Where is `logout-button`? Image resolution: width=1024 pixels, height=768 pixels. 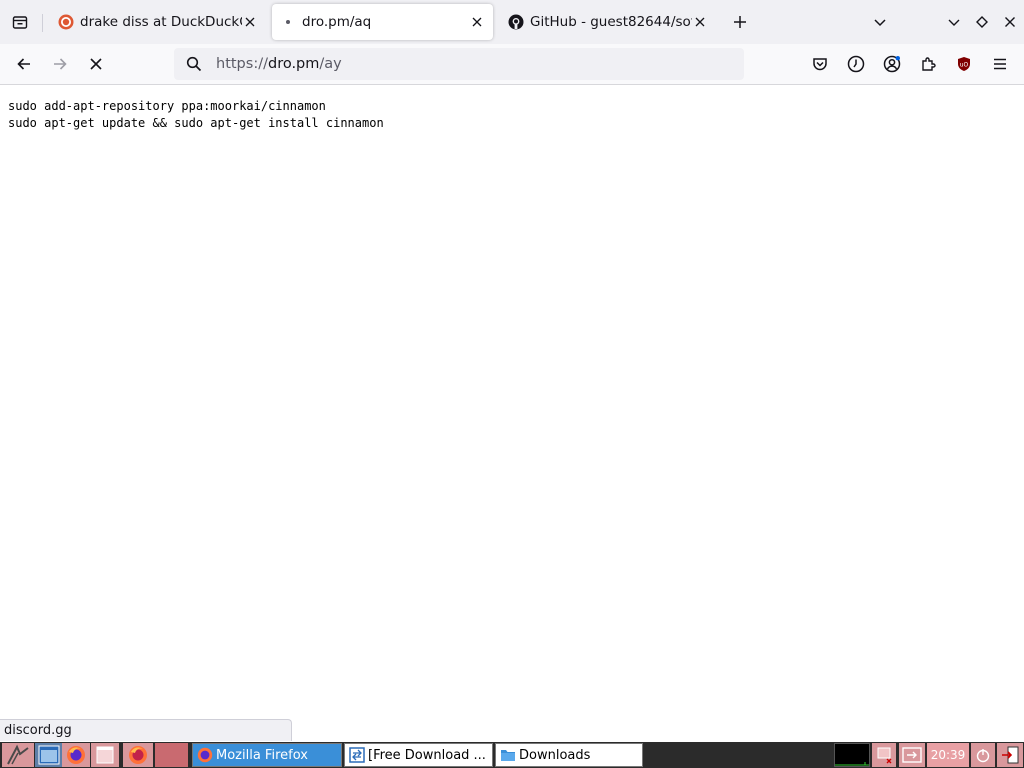 logout-button is located at coordinates (1010, 755).